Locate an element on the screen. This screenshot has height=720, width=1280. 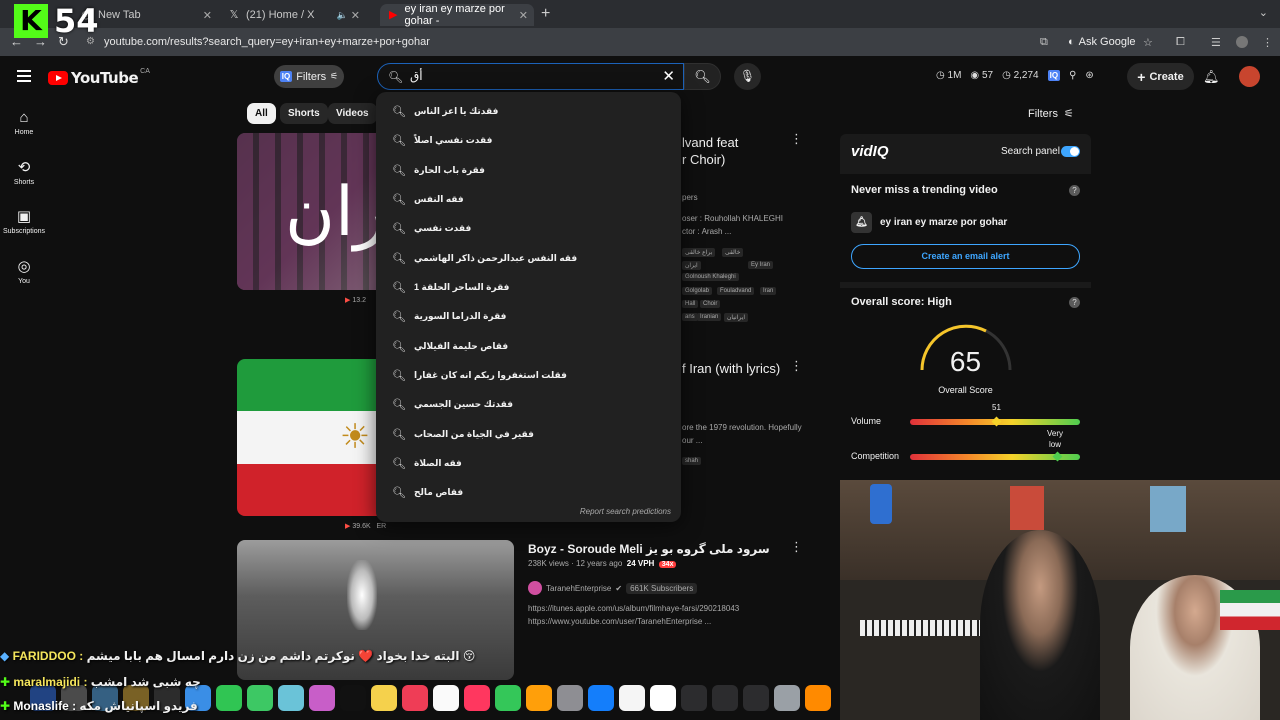
disk-utility-icon is located at coordinates (787, 698).